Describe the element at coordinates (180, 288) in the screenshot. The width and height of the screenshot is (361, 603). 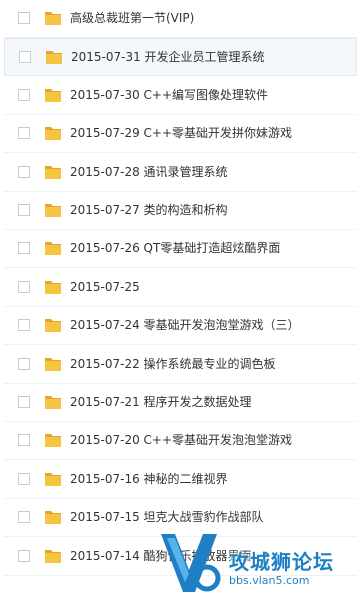
I see `file-row: 2015-07-25` at that location.